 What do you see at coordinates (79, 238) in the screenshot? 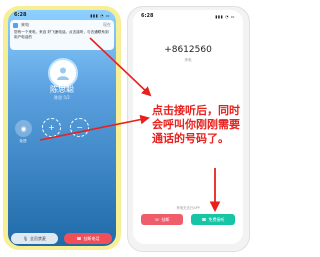
I see `phone-hangup-icon: ☎` at bounding box center [79, 238].